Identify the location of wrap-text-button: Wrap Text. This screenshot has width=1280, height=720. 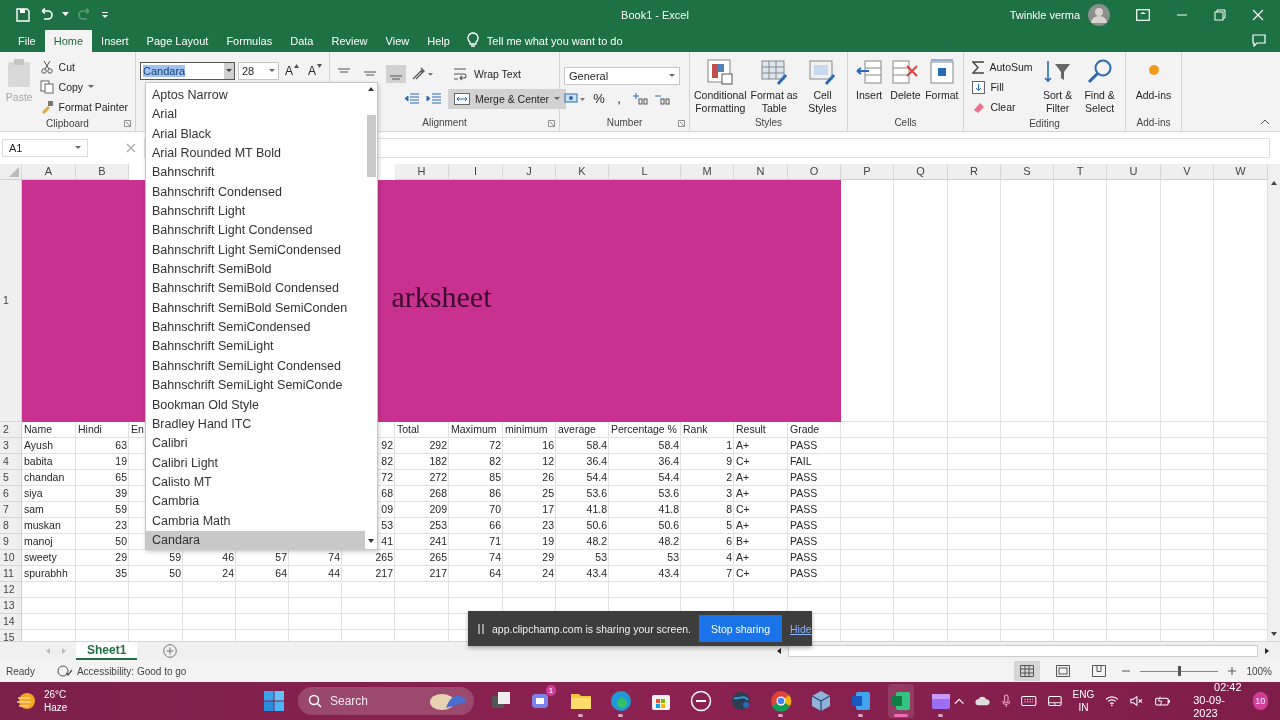
(487, 74).